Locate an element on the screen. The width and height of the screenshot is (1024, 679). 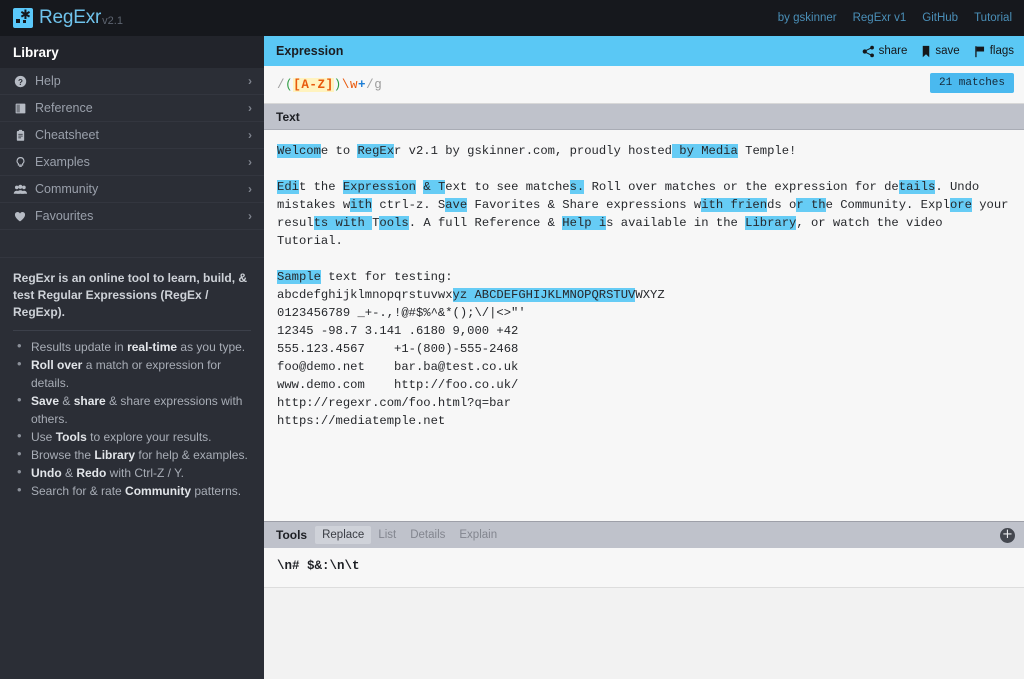
bottom-filler is located at coordinates (644, 633).